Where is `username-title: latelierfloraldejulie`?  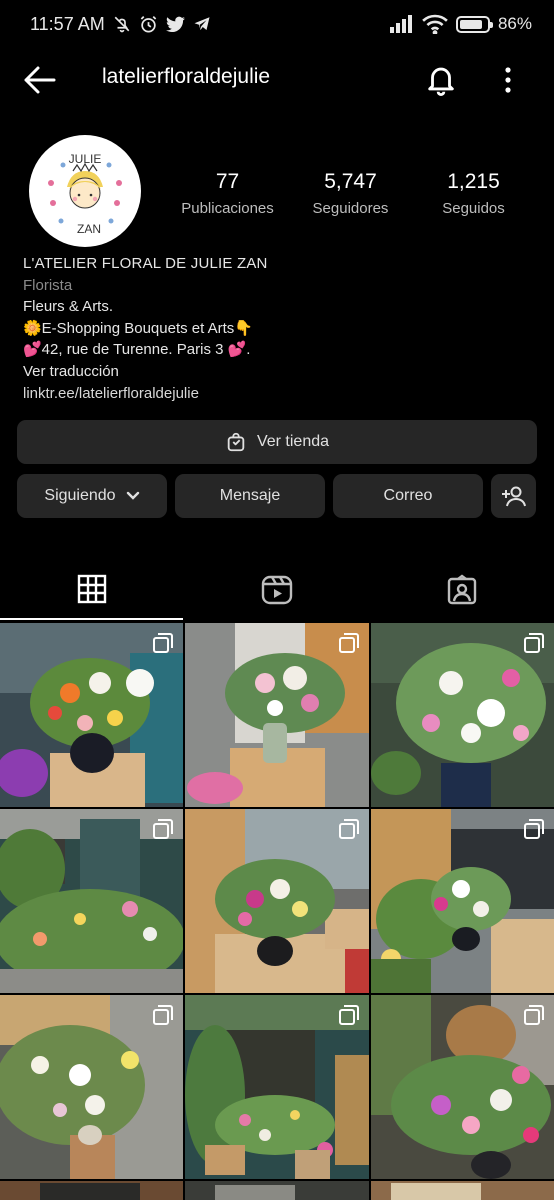
username-title: latelierfloraldejulie is located at coordinates (186, 76).